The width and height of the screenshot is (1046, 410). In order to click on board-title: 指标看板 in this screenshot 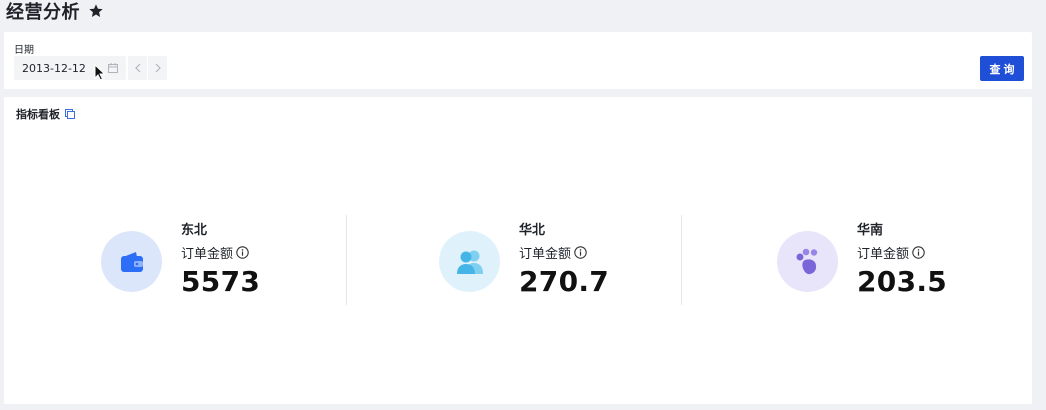, I will do `click(38, 114)`.